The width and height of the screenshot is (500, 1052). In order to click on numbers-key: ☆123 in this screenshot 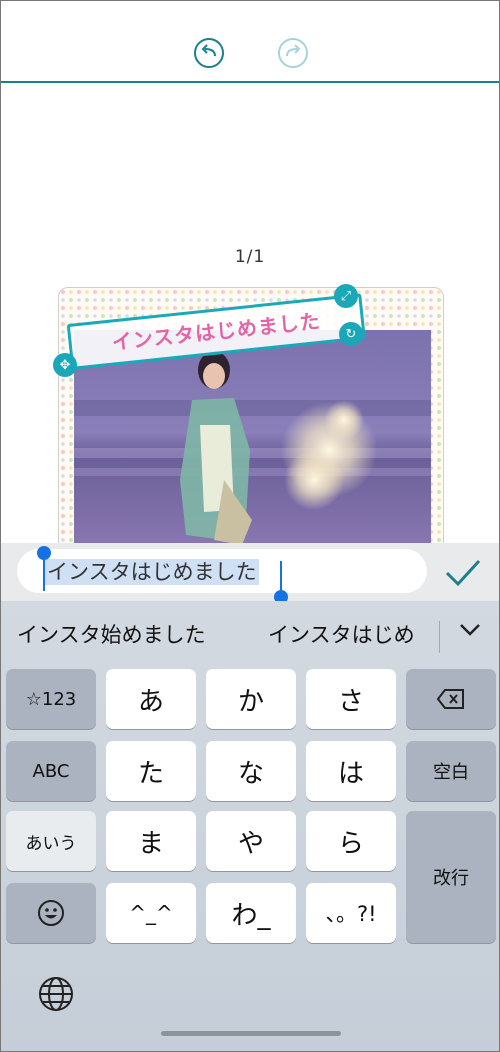, I will do `click(51, 699)`.